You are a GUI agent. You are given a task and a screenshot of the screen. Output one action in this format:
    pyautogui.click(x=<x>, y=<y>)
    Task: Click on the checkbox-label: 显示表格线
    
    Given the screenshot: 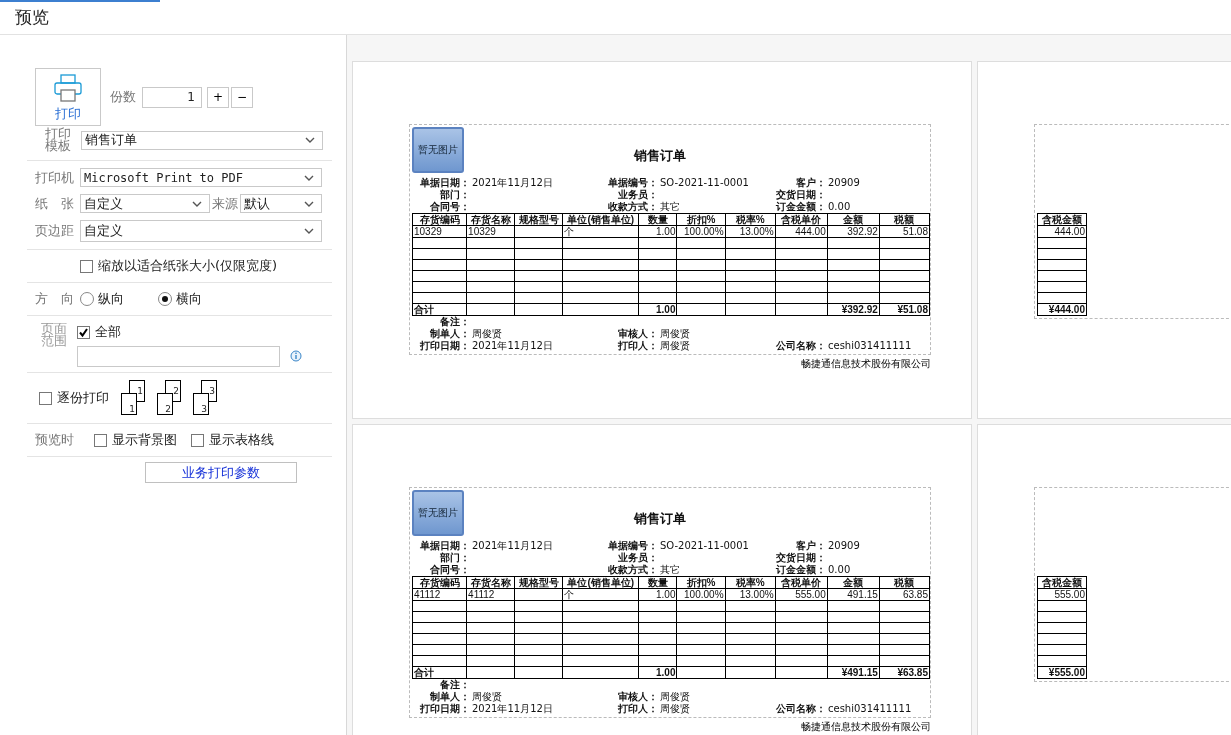 What is the action you would take?
    pyautogui.click(x=241, y=440)
    